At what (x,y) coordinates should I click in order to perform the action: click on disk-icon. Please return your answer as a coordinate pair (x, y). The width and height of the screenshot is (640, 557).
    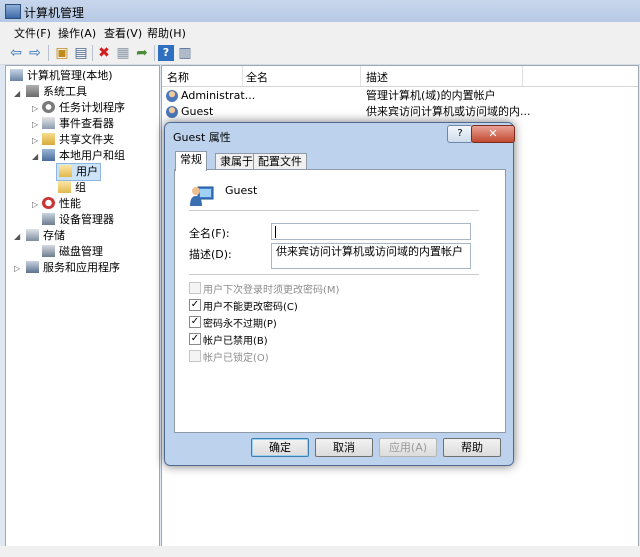
    Looking at the image, I should click on (48, 251).